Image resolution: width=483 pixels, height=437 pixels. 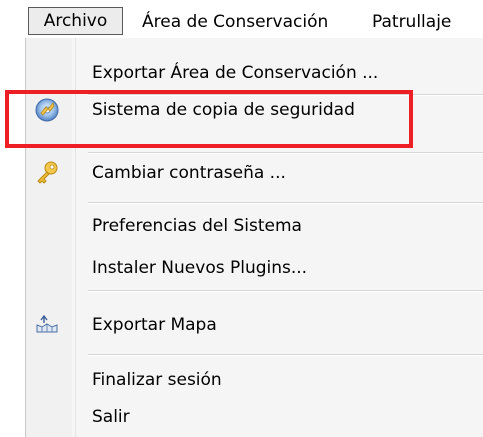 What do you see at coordinates (47, 173) in the screenshot?
I see `key-icon` at bounding box center [47, 173].